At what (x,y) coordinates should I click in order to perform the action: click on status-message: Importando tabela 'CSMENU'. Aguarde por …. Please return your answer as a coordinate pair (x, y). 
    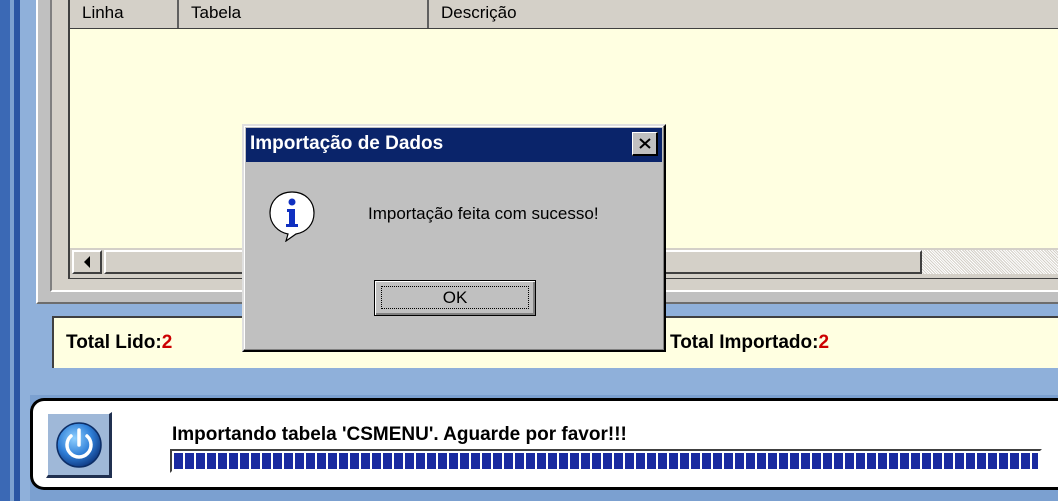
    Looking at the image, I should click on (399, 434).